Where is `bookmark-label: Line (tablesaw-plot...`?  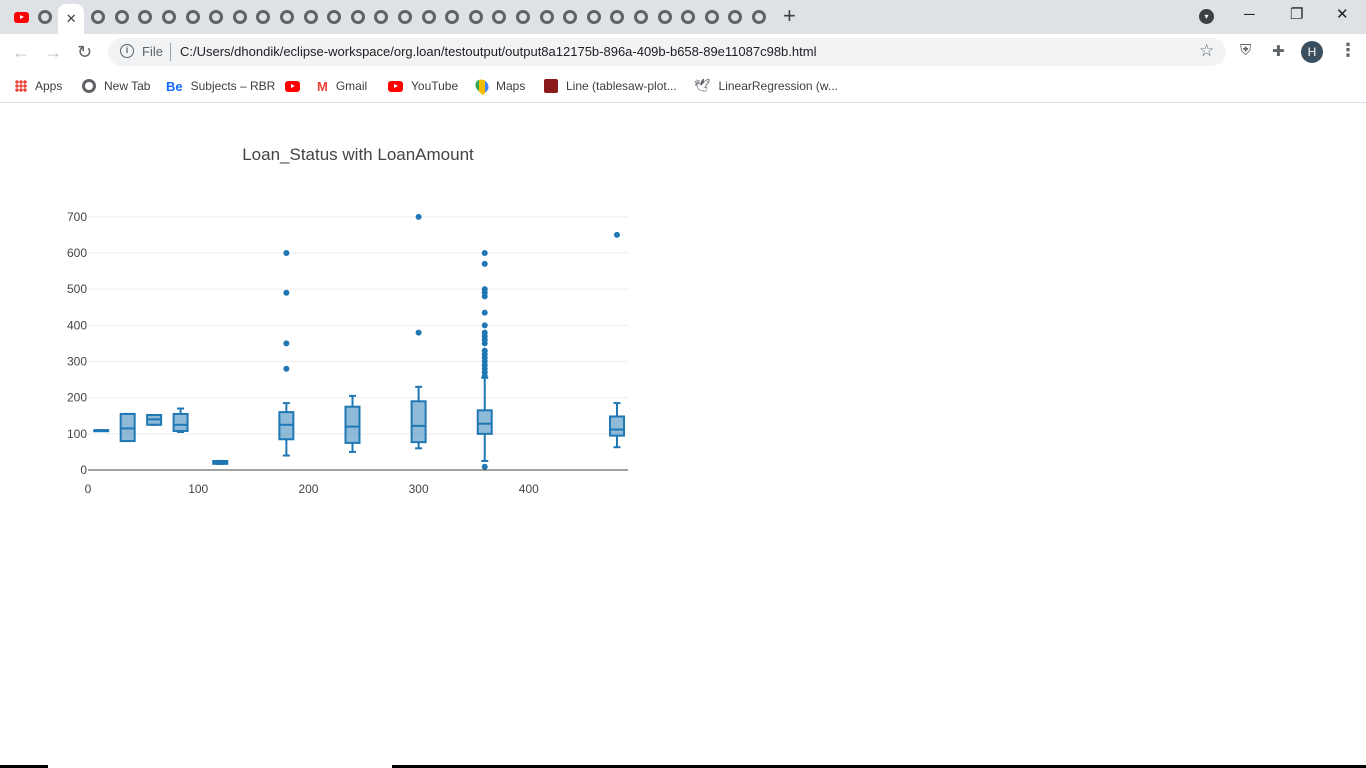 bookmark-label: Line (tablesaw-plot... is located at coordinates (621, 86).